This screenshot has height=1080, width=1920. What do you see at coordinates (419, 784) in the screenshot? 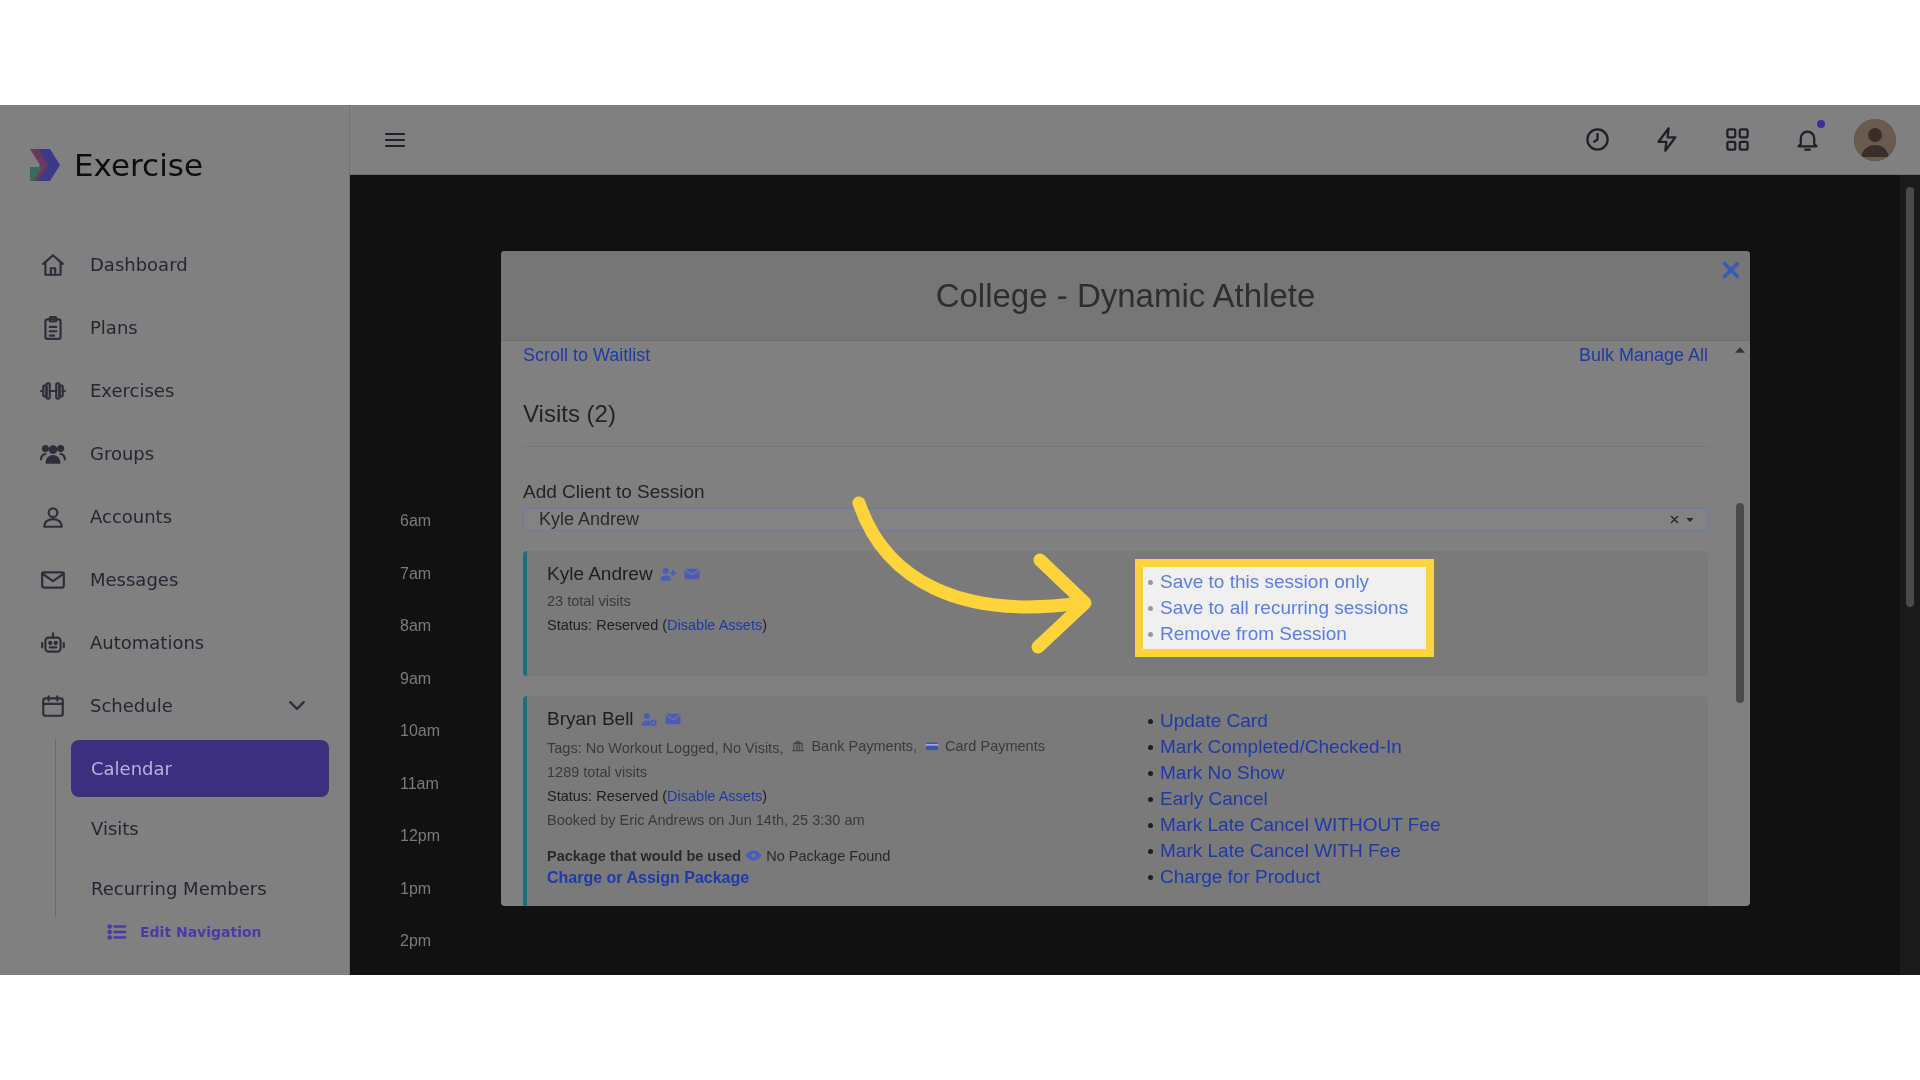
I see `time-label: 11am` at bounding box center [419, 784].